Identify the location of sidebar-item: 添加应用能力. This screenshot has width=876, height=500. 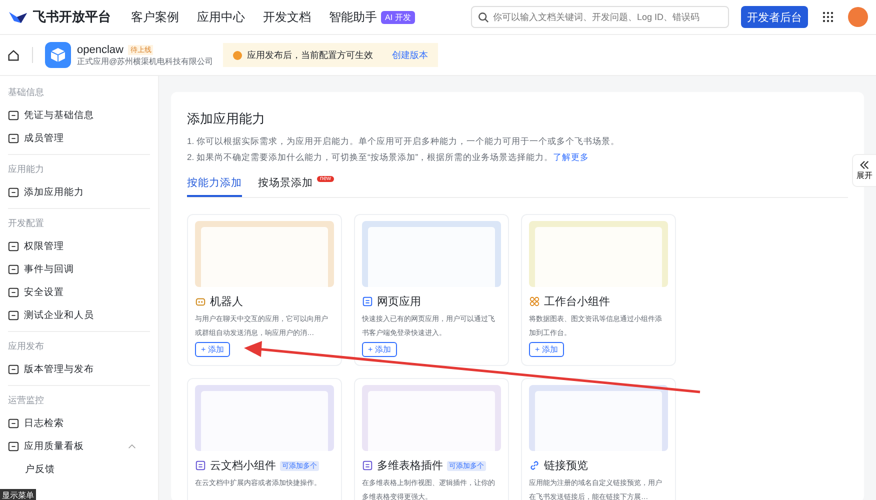
(79, 192).